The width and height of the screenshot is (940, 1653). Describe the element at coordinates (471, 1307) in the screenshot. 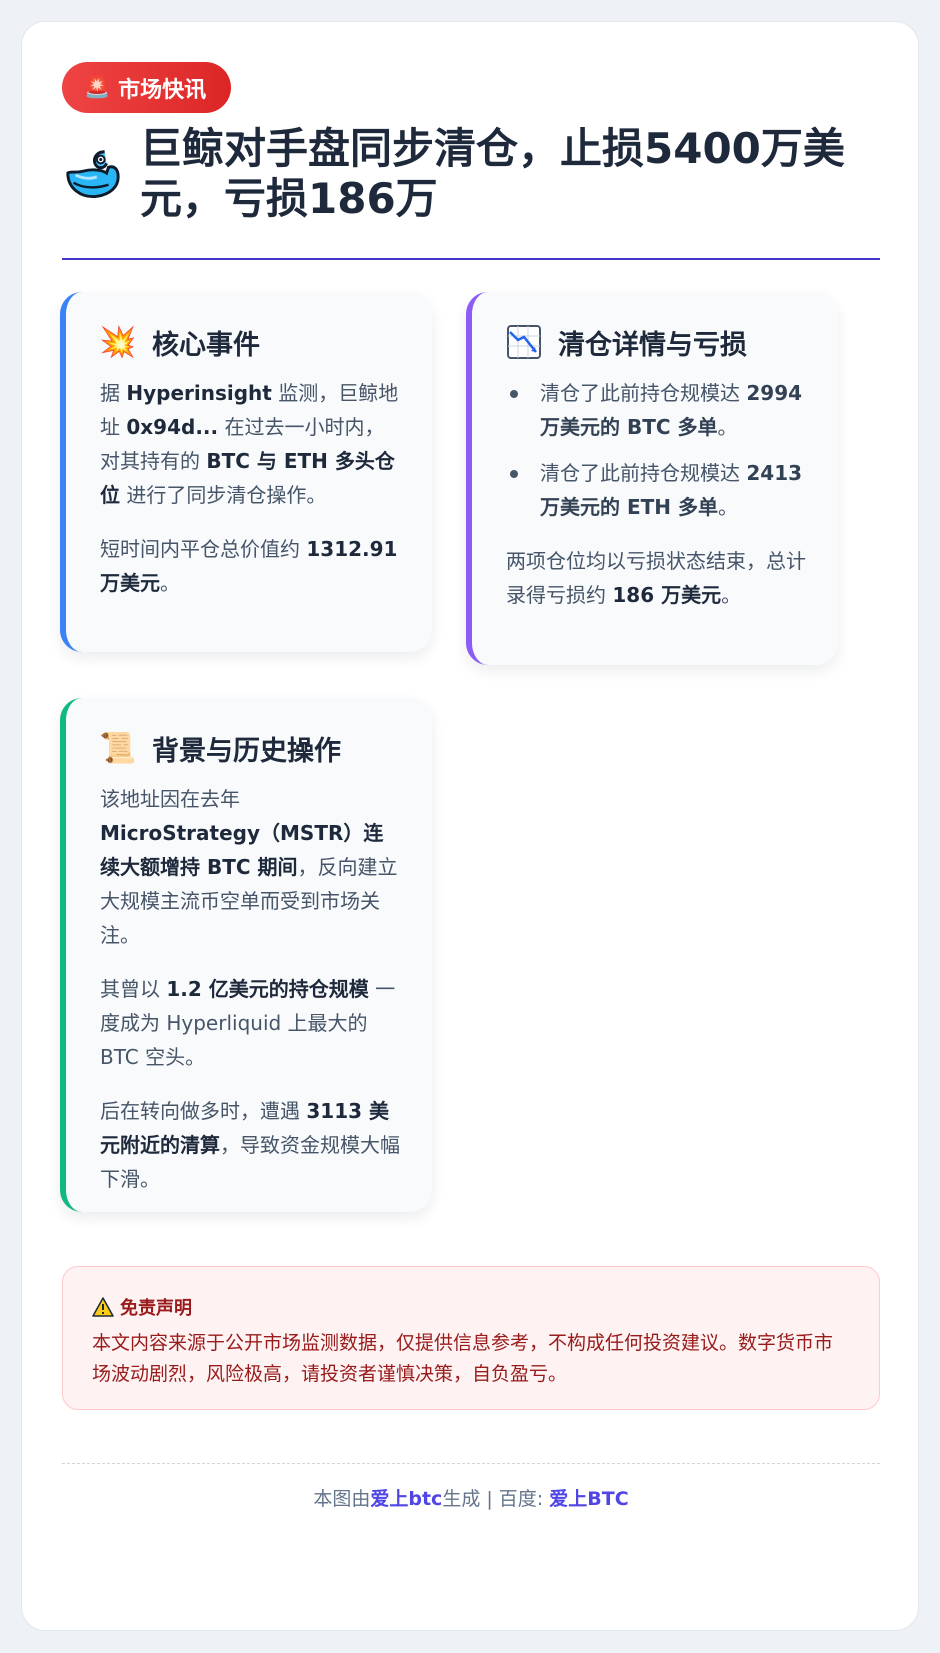

I see `disclaimer-header: 免责声明` at that location.